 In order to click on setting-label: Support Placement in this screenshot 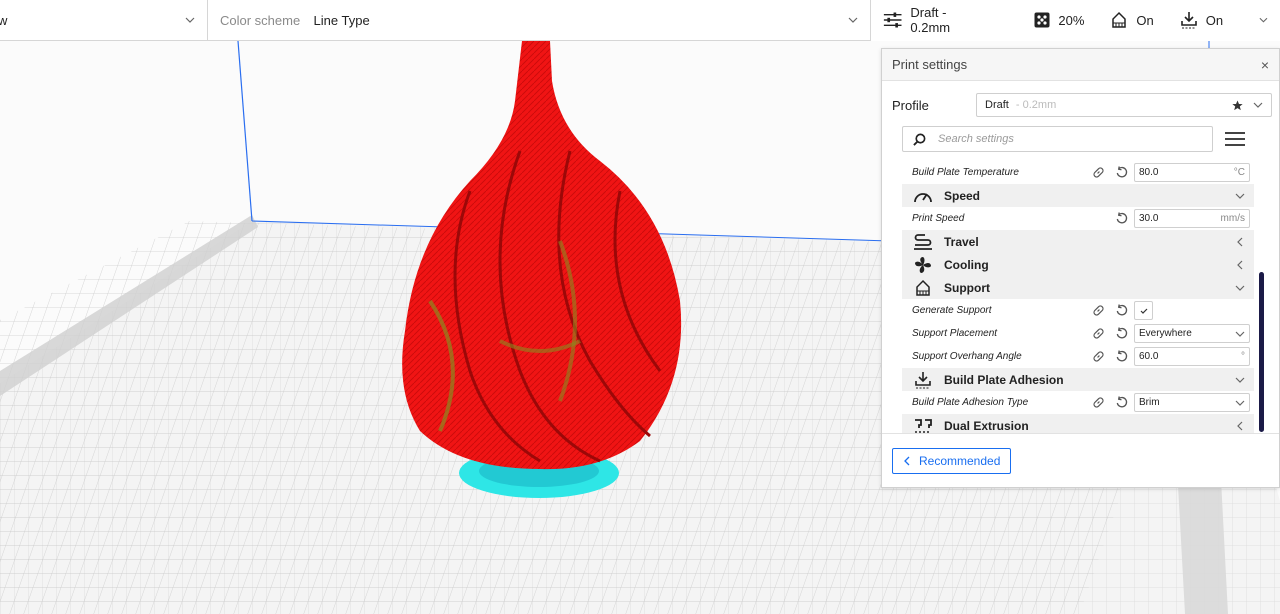, I will do `click(955, 333)`.